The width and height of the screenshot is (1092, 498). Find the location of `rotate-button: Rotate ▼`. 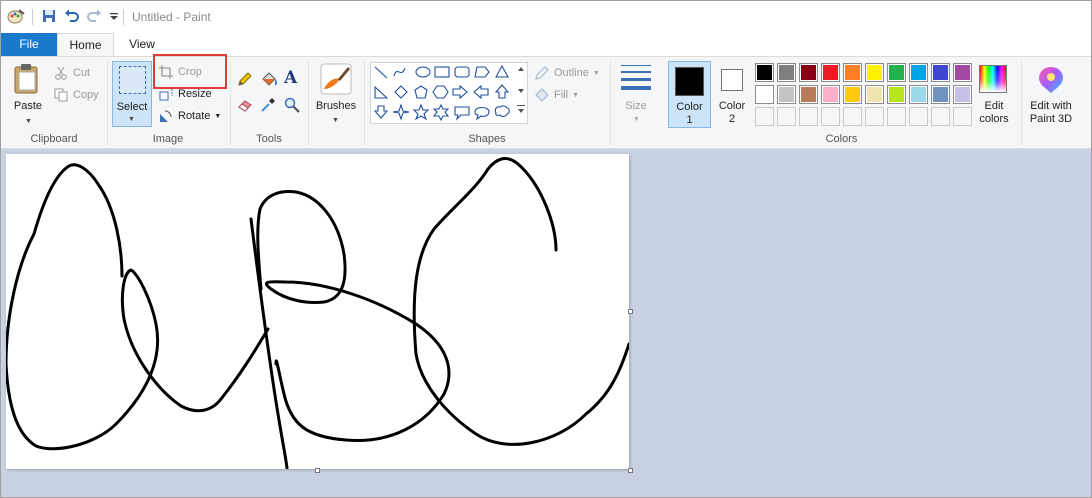

rotate-button: Rotate ▼ is located at coordinates (189, 116).